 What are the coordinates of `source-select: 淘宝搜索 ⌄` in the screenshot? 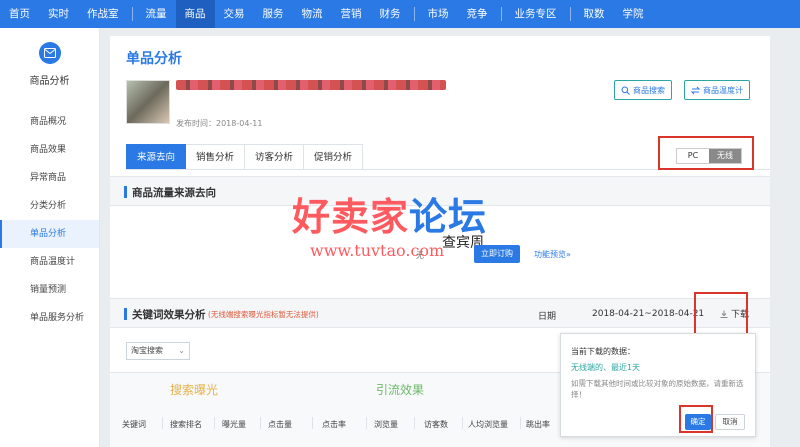 It's located at (158, 351).